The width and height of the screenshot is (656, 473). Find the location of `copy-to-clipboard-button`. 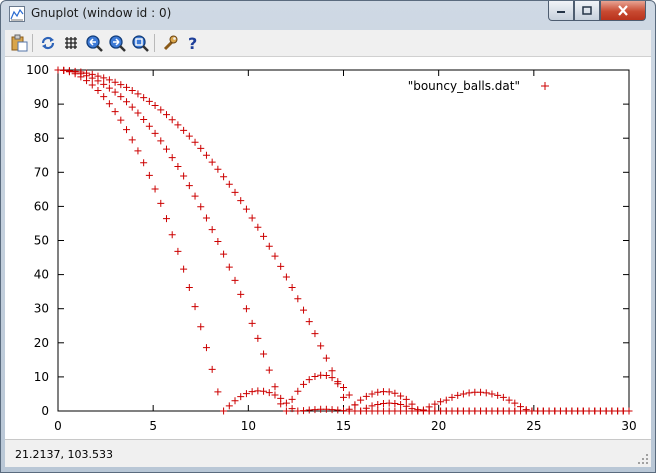

copy-to-clipboard-button is located at coordinates (19, 43).